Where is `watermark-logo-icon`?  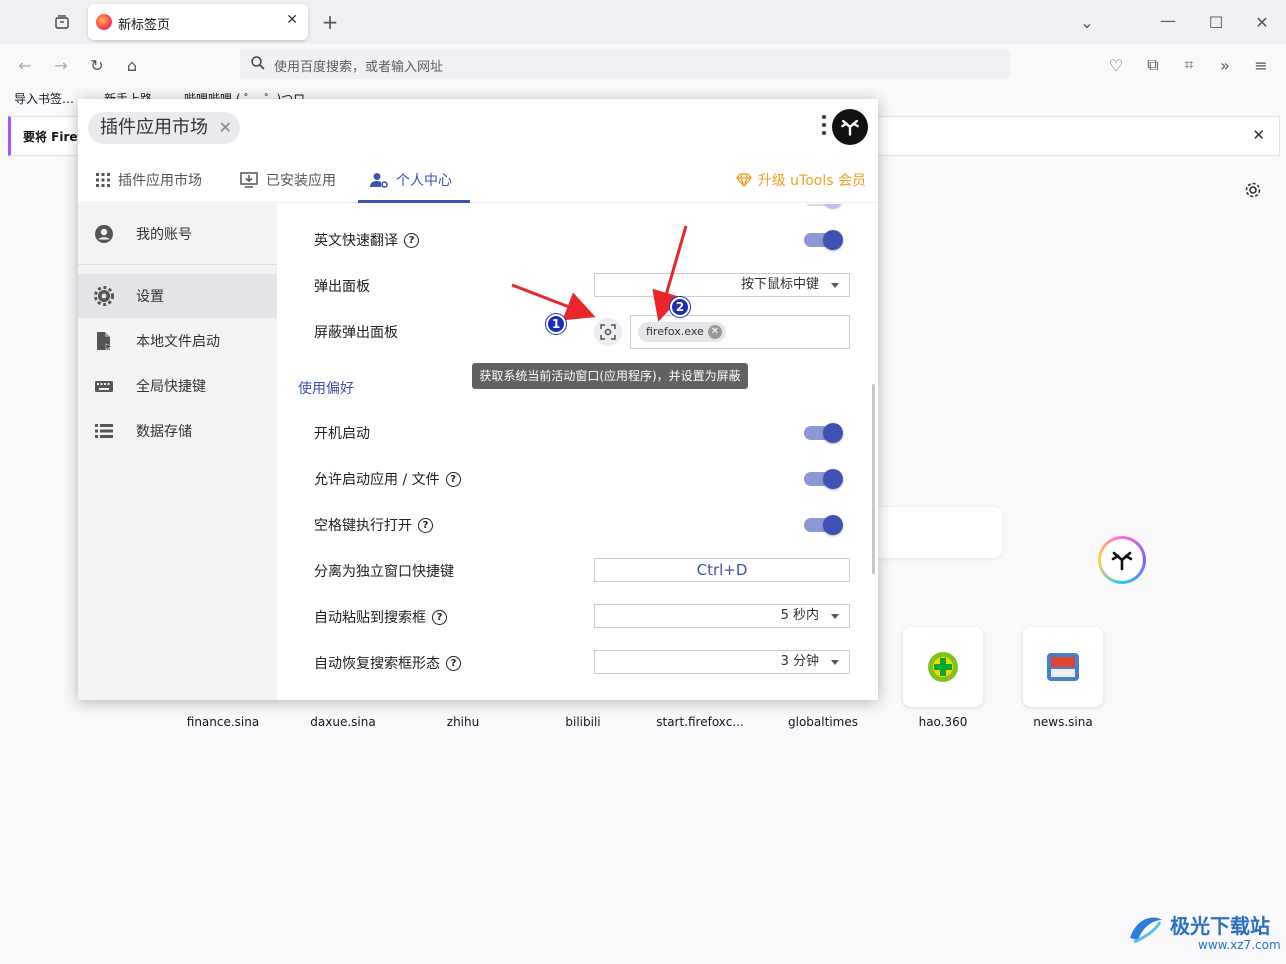 watermark-logo-icon is located at coordinates (1146, 930).